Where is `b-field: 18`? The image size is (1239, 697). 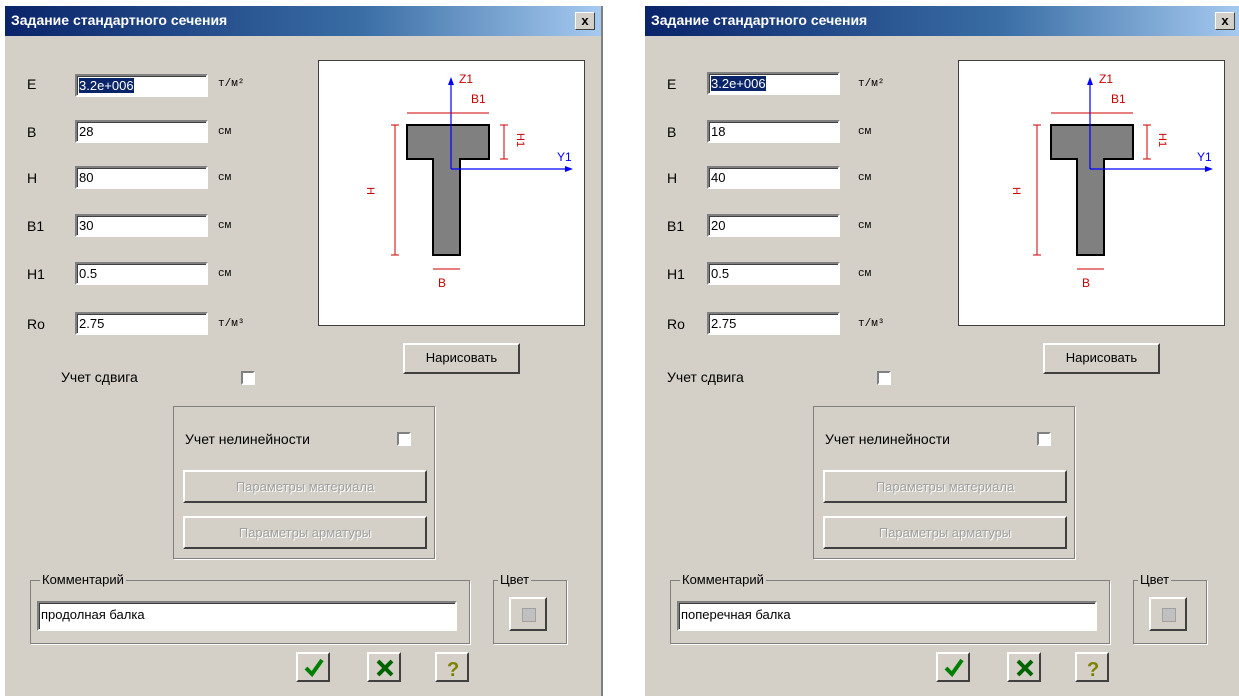
b-field: 18 is located at coordinates (773, 131).